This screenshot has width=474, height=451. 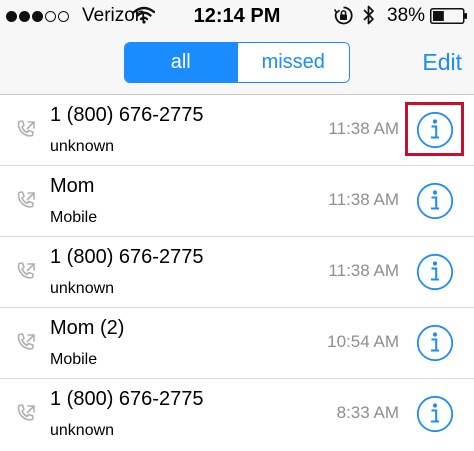 What do you see at coordinates (343, 15) in the screenshot?
I see `orientation-lock-icon` at bounding box center [343, 15].